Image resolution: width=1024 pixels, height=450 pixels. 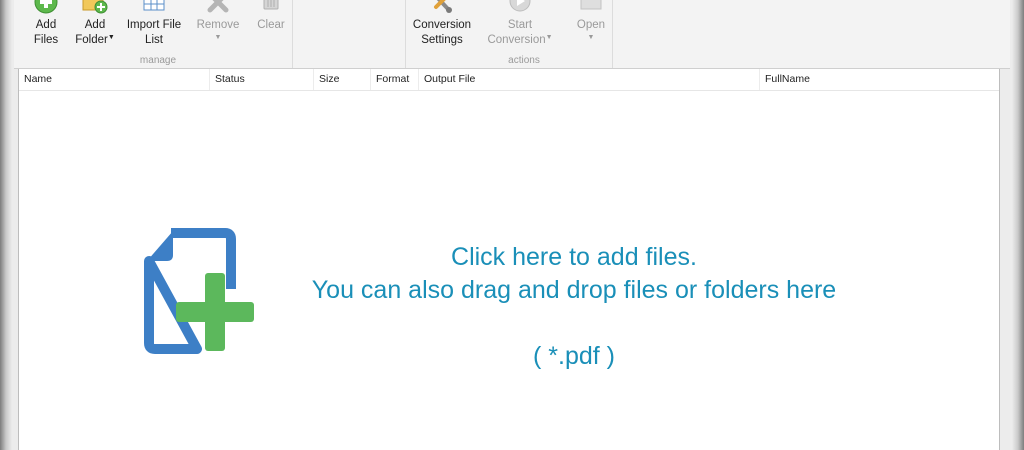 I want to click on start-conversion-button: Start Conversion▼, so click(x=520, y=27).